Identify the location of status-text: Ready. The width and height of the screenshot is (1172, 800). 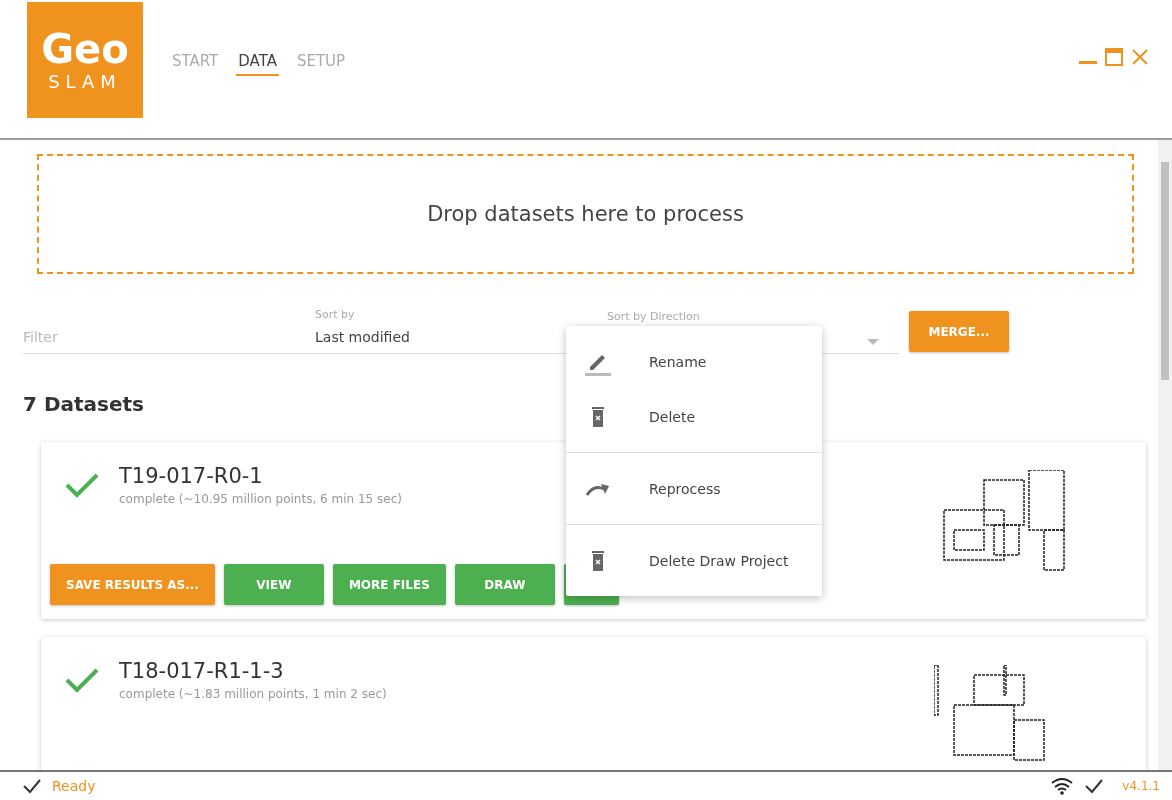
(74, 786).